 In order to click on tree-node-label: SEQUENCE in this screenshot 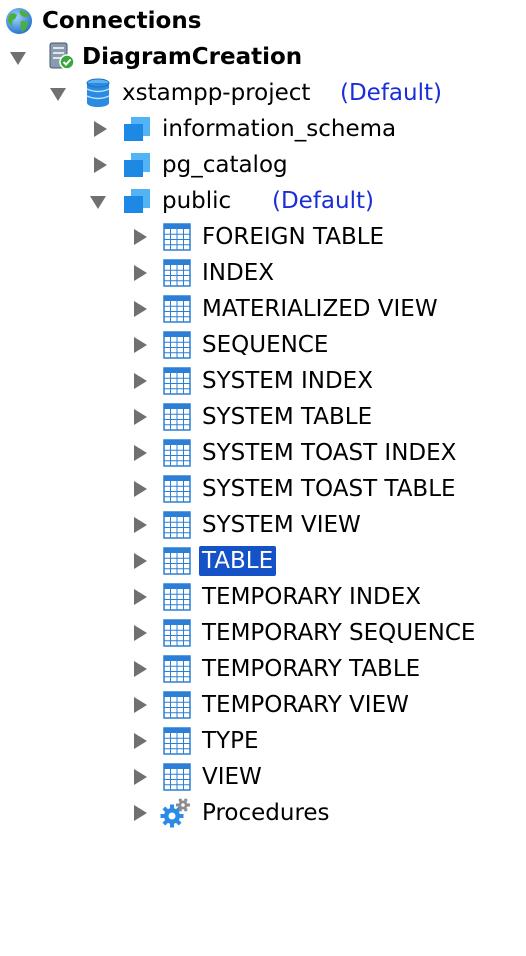, I will do `click(265, 345)`.